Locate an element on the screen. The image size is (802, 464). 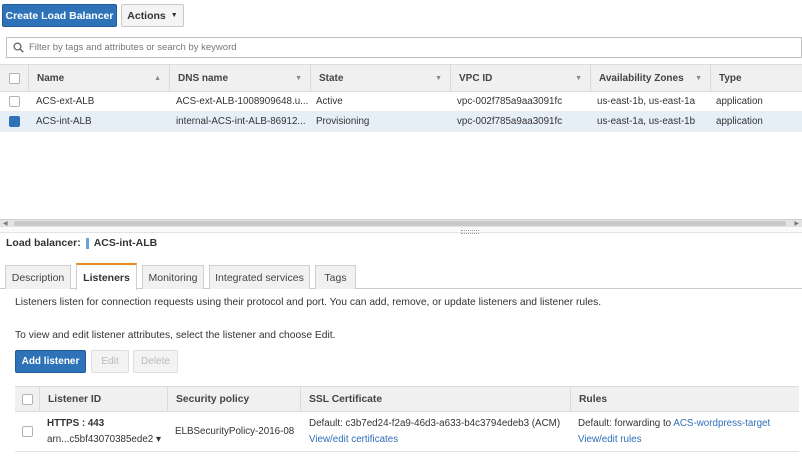
view-edit-certificates-link: View/edit certificates is located at coordinates (439, 439).